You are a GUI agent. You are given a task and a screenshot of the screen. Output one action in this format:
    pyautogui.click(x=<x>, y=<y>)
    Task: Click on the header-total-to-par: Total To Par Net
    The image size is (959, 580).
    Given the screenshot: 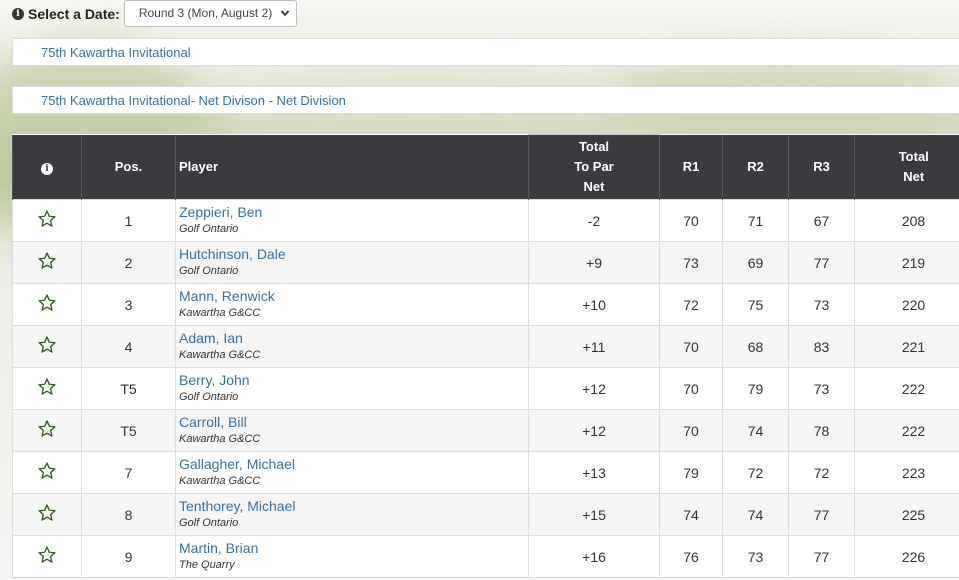 What is the action you would take?
    pyautogui.click(x=594, y=167)
    